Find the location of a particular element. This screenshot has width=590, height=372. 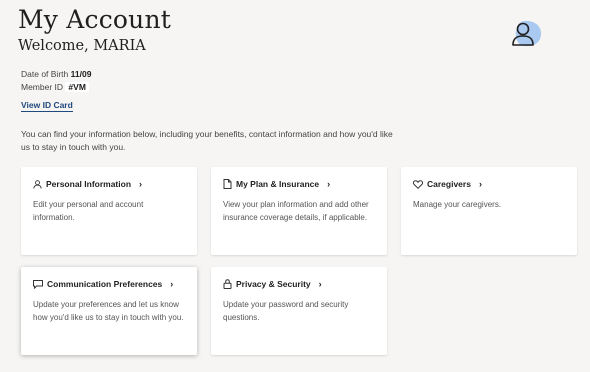

dob-value: 11/09 is located at coordinates (81, 74).